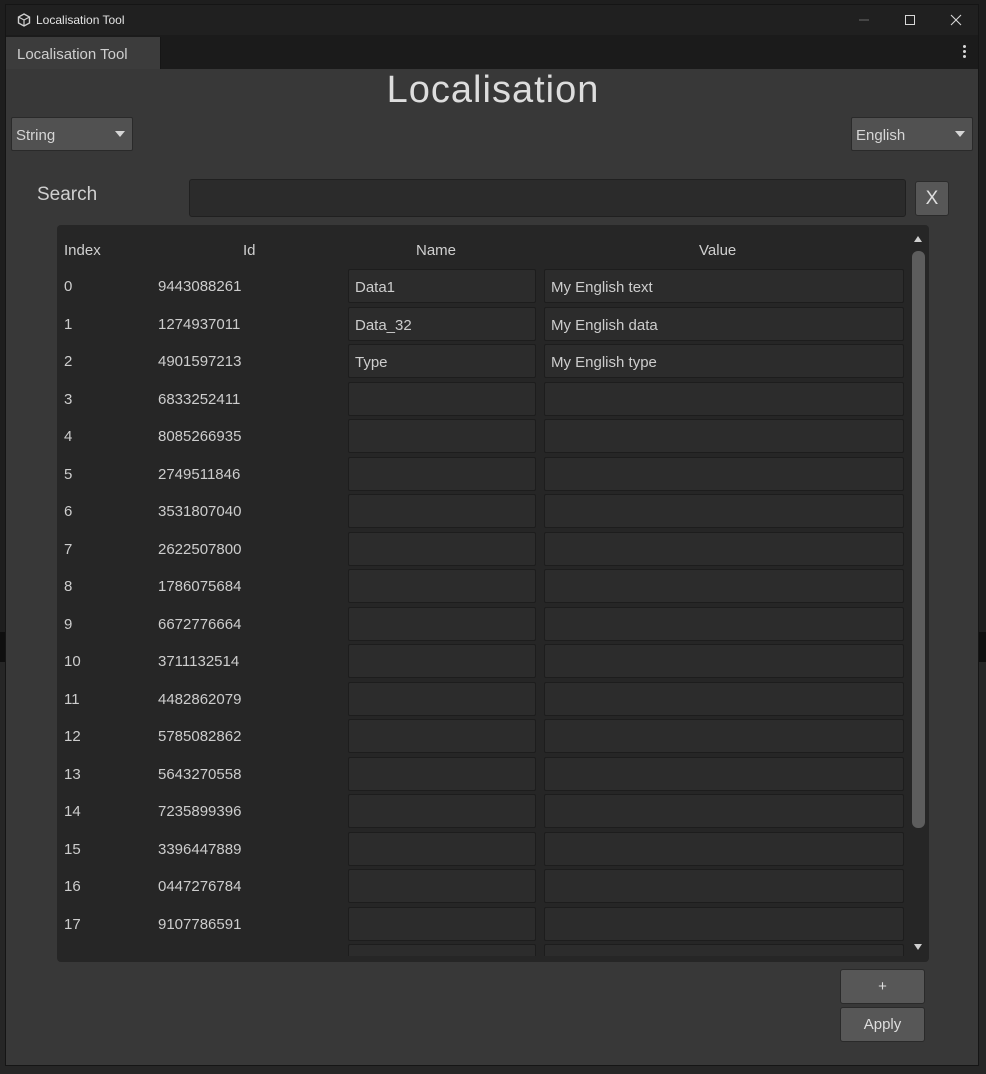  I want to click on value-field: My English type, so click(724, 361).